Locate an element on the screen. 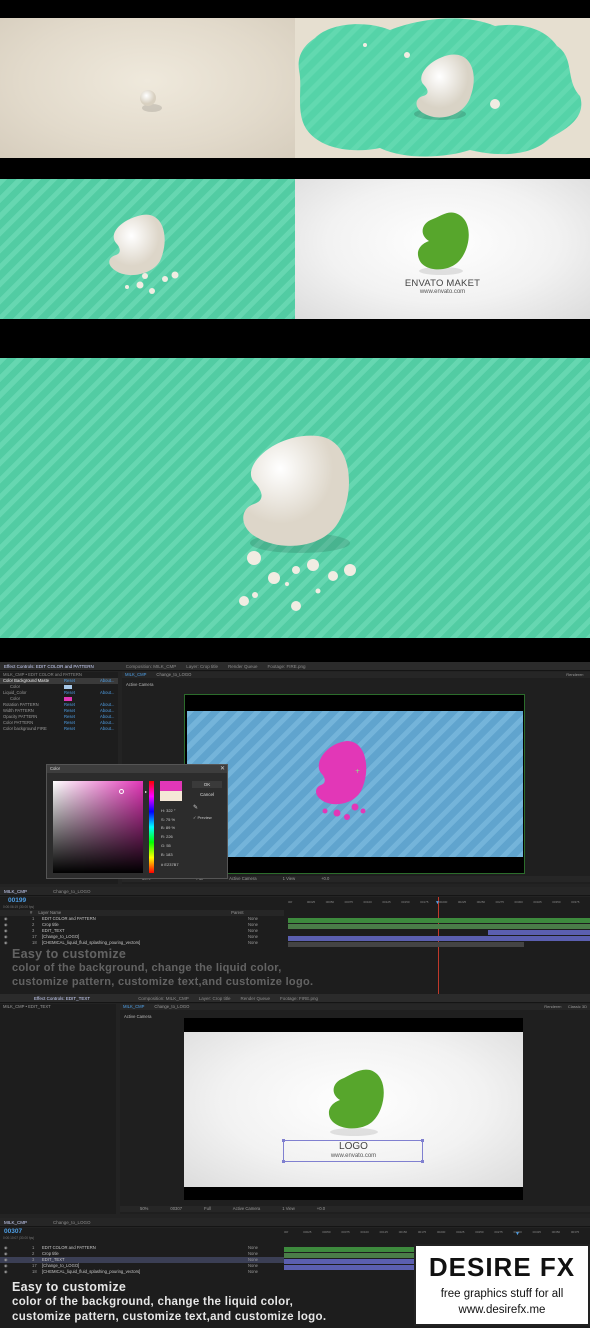  ruler-tick: 00325 is located at coordinates (536, 1232).